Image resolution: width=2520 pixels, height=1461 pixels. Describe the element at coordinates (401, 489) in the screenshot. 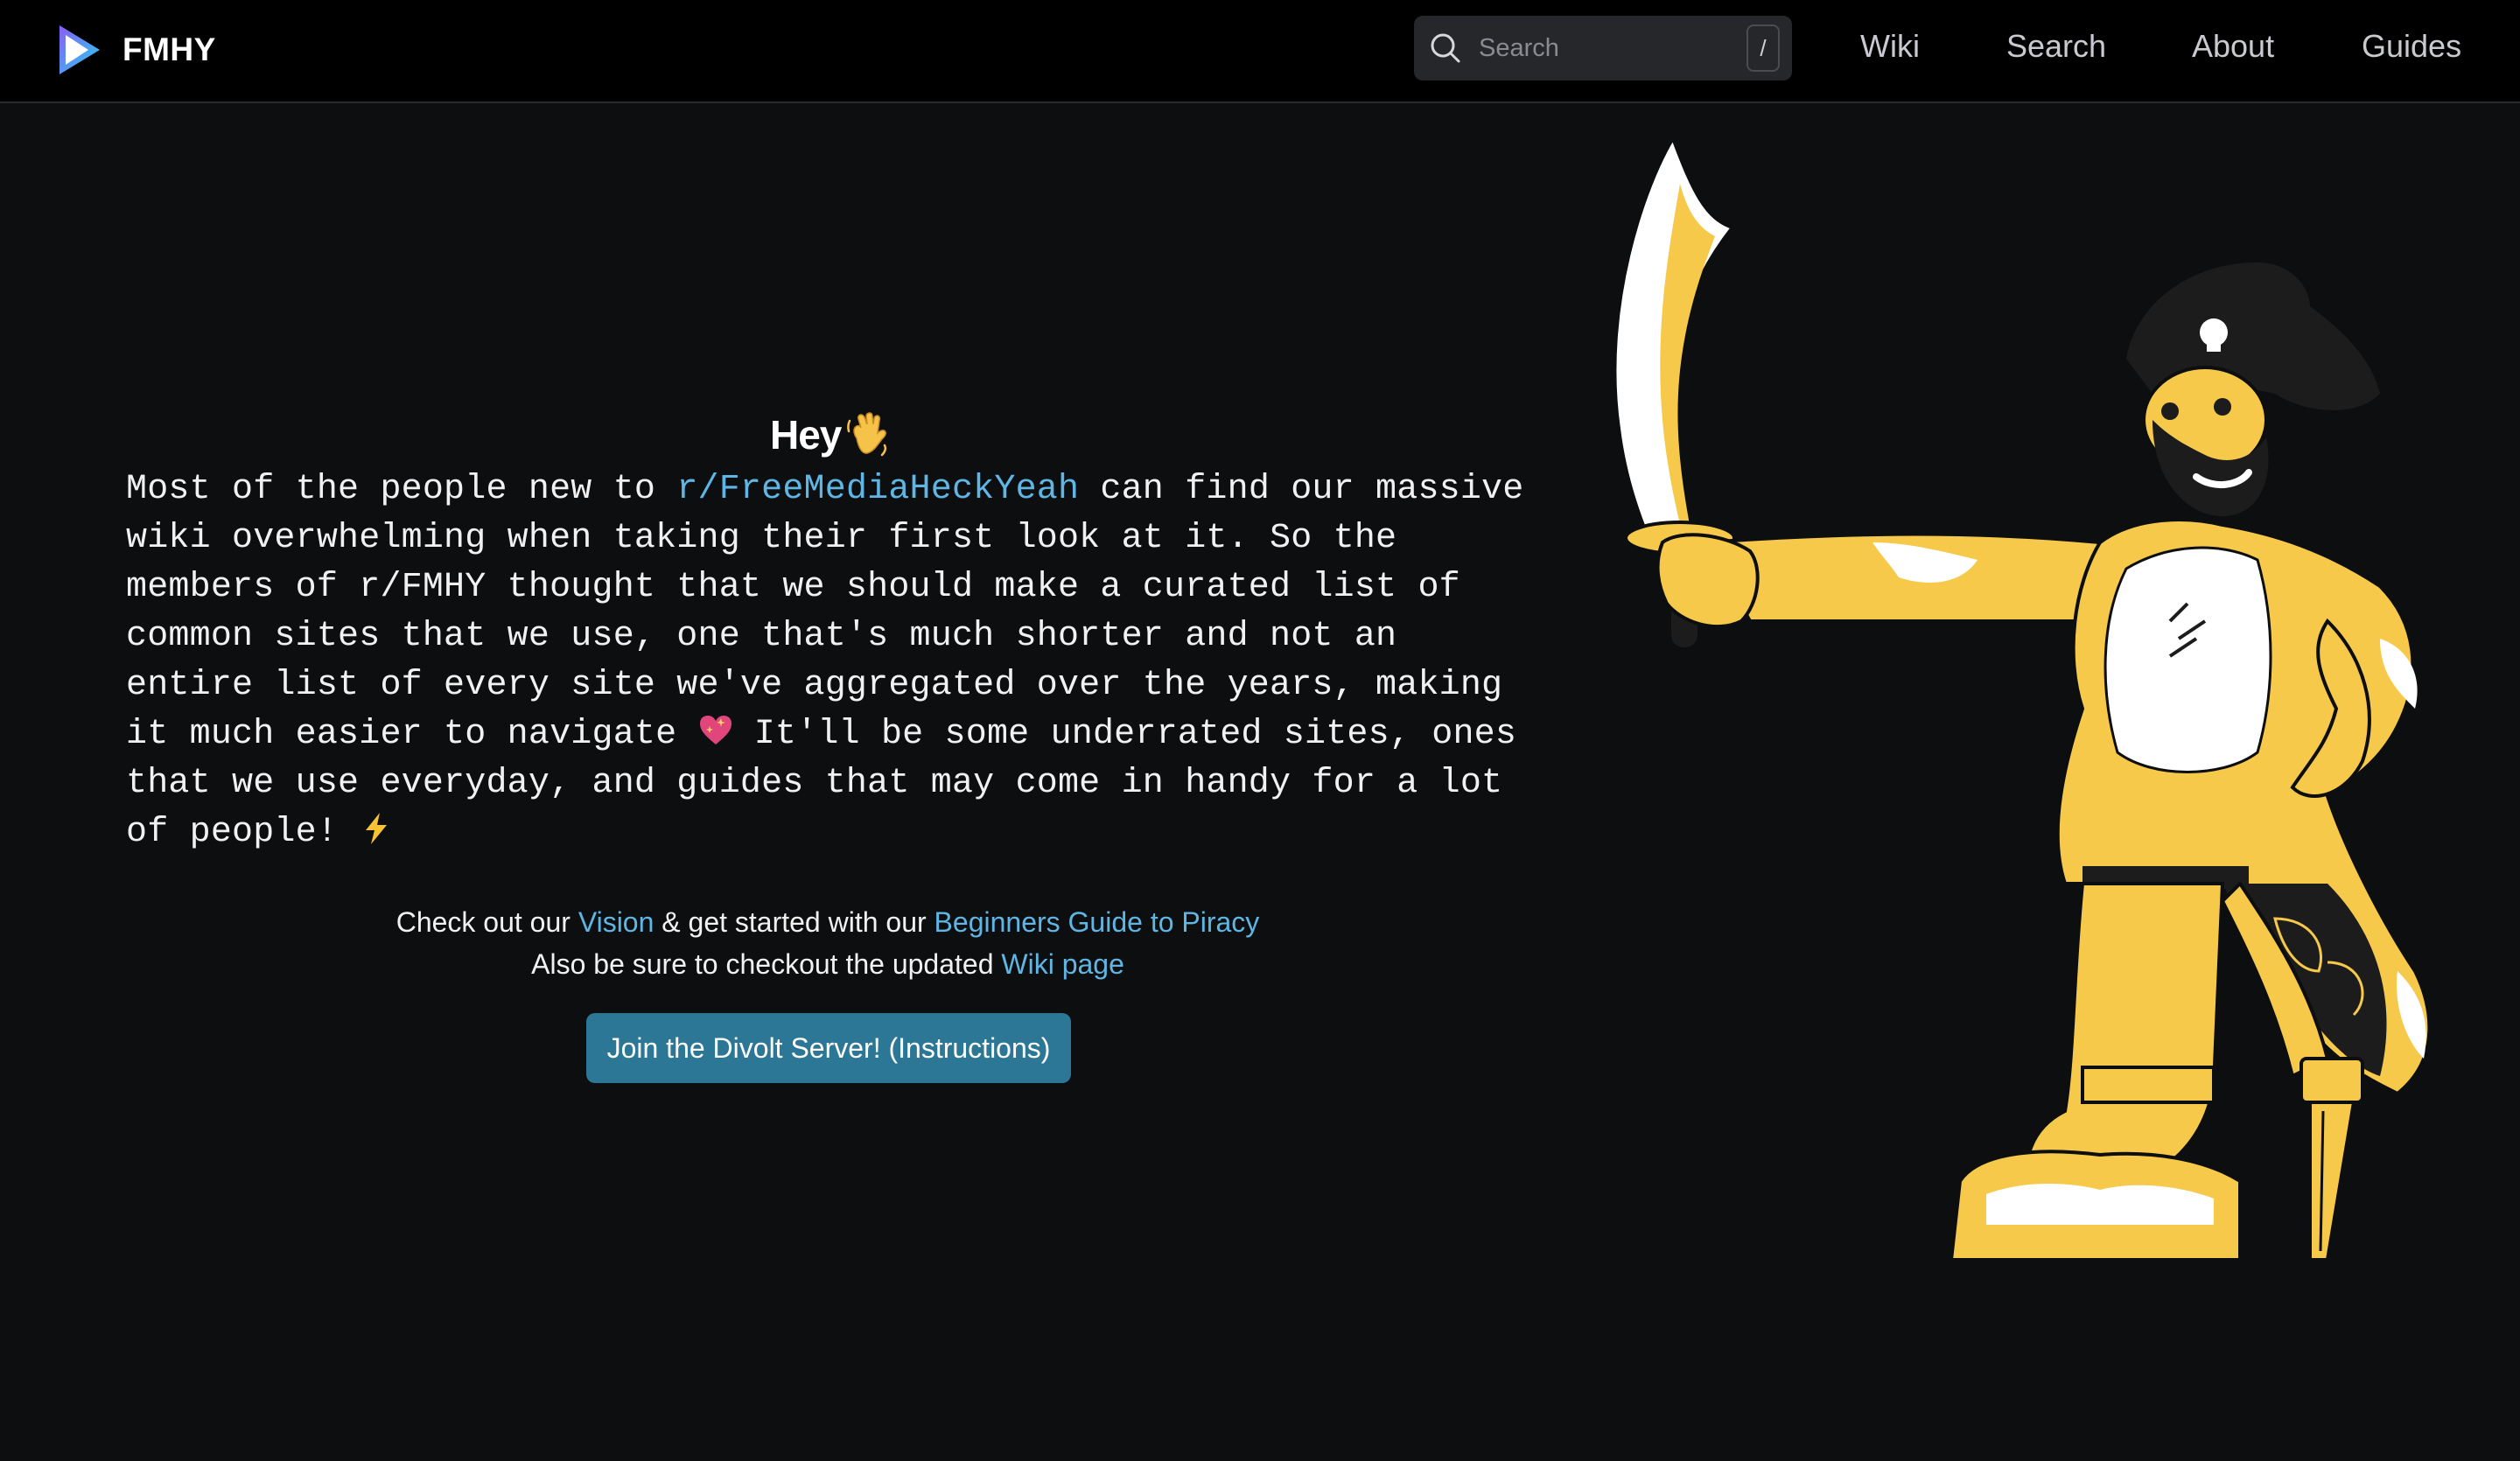

I see `intro-text-1: Most of the people new to` at that location.